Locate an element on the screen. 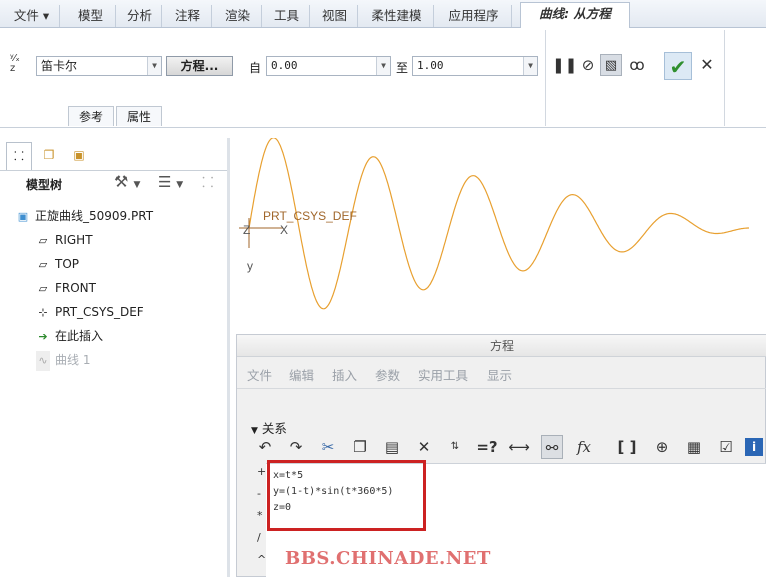 Image resolution: width=766 pixels, height=578 pixels. tree-item-right: ▱ RIGHT is located at coordinates (64, 240).